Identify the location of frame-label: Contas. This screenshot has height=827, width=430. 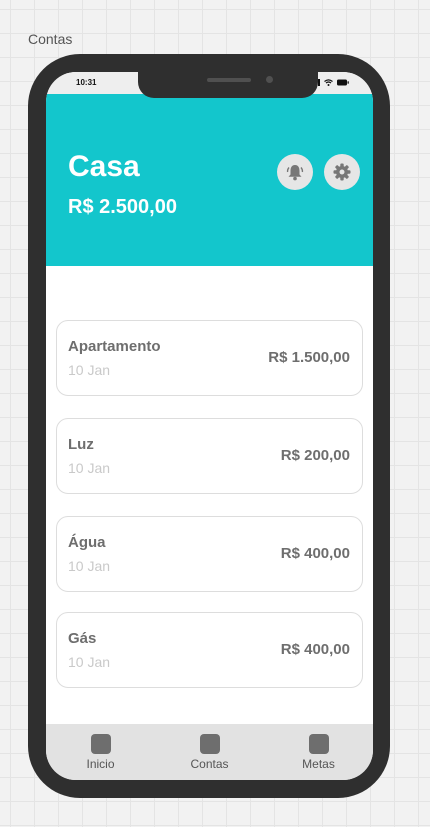
(50, 39).